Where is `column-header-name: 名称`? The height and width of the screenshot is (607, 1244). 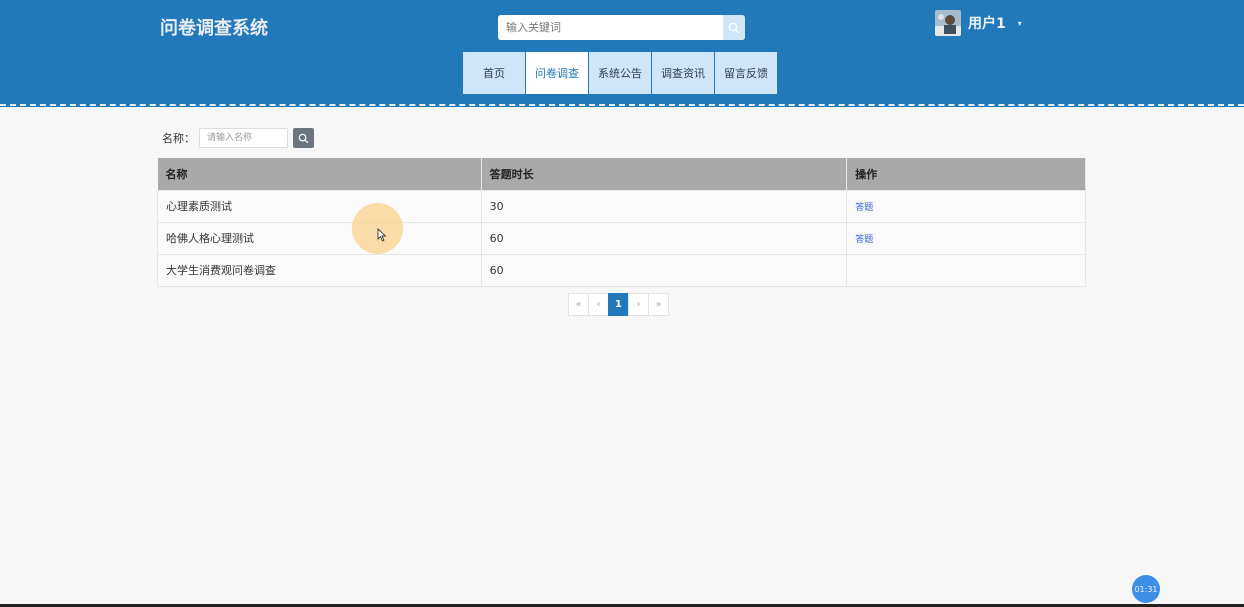
column-header-name: 名称 is located at coordinates (319, 174).